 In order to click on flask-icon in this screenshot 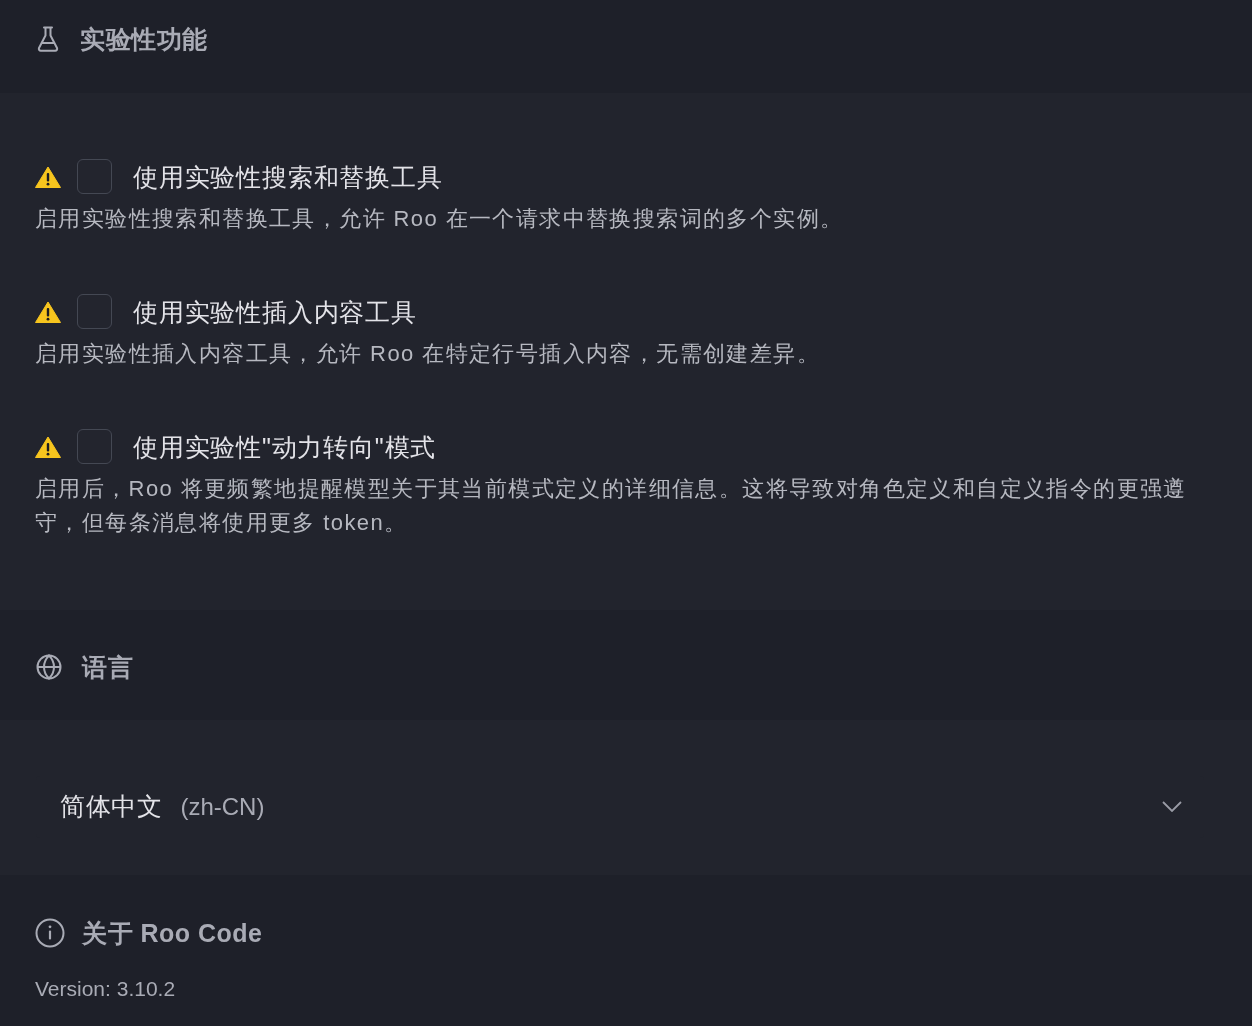, I will do `click(48, 39)`.